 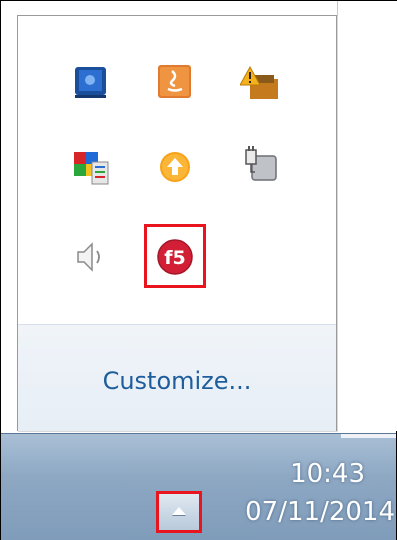 I want to click on system-clock: 10:43 07/11/2014, so click(x=309, y=494).